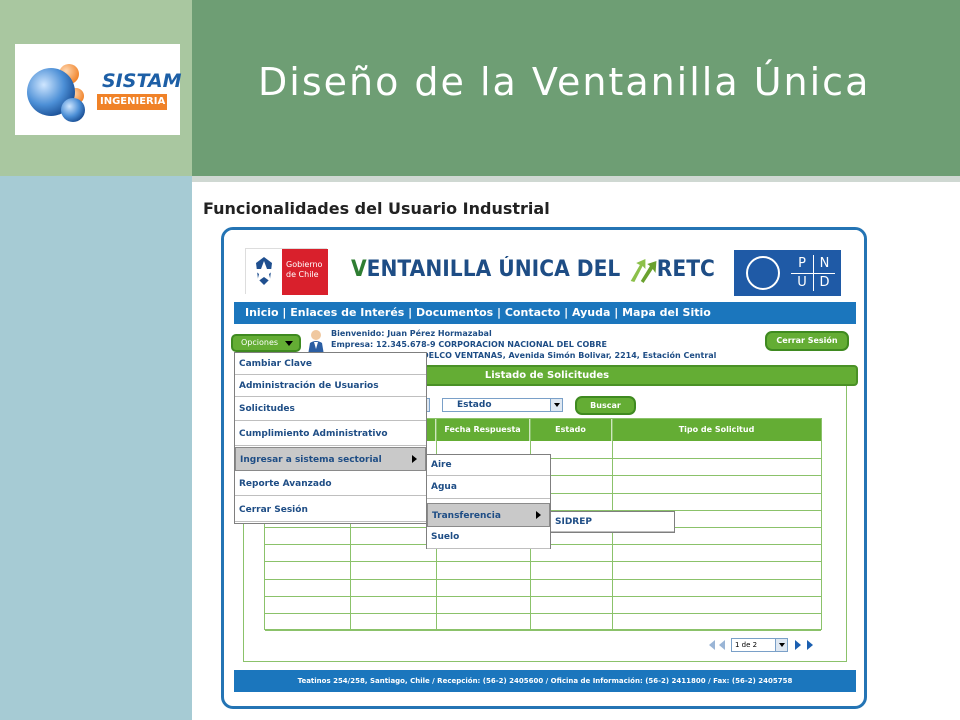 The image size is (960, 720). What do you see at coordinates (564, 82) in the screenshot?
I see `slide-title: Diseño de la Ventanilla Única` at bounding box center [564, 82].